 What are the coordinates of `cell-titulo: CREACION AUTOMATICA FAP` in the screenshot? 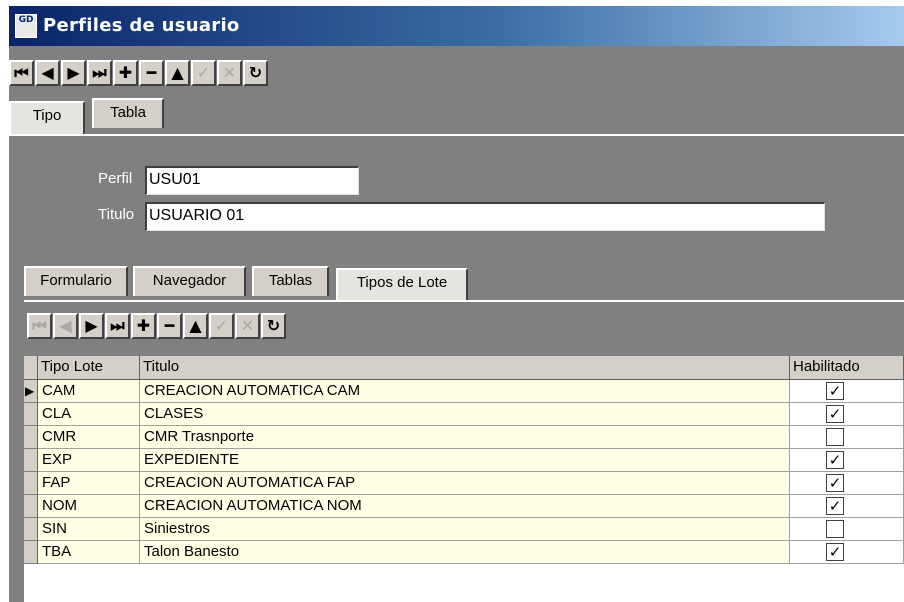 It's located at (465, 483).